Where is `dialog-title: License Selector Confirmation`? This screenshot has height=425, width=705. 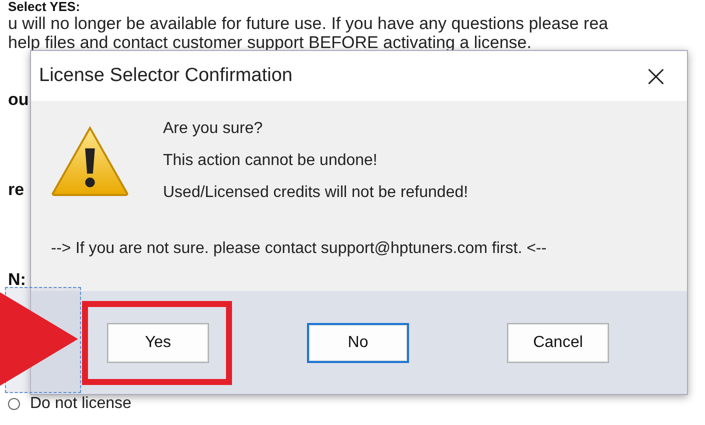 dialog-title: License Selector Confirmation is located at coordinates (165, 76).